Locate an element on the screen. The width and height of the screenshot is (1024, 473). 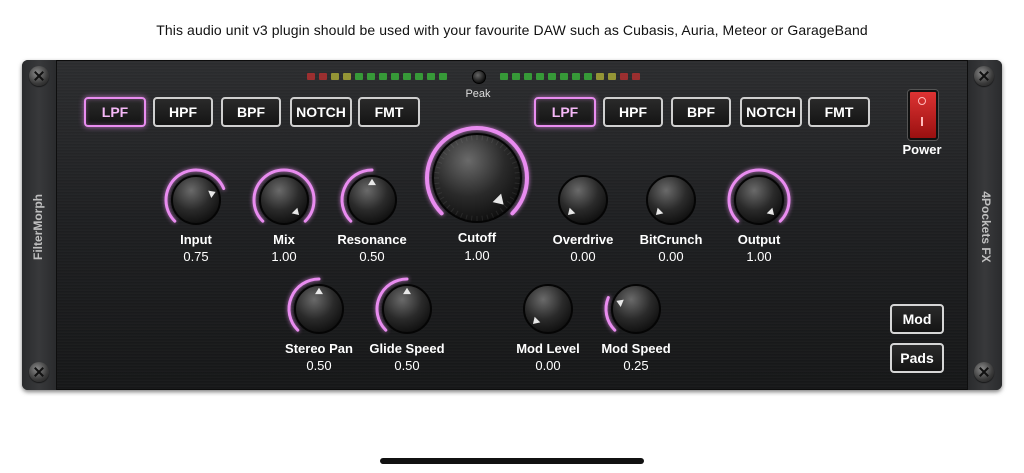
mod-speed-knob-body is located at coordinates (636, 309).